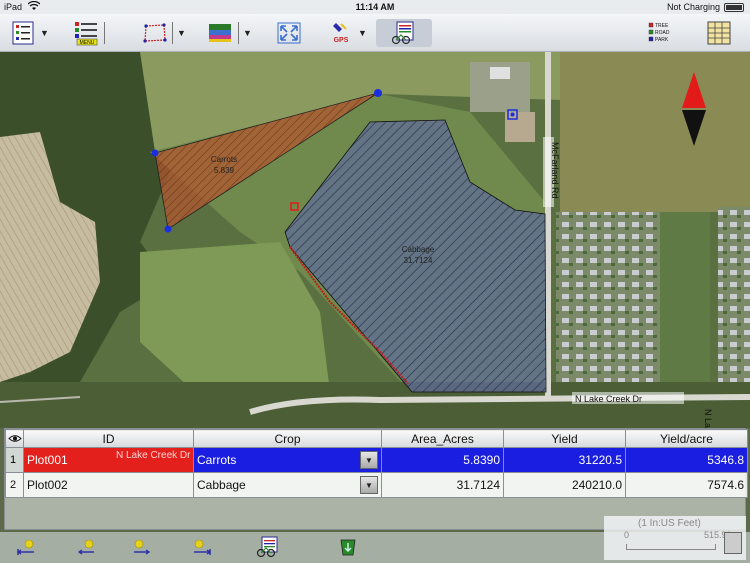 The image size is (750, 563). Describe the element at coordinates (608, 399) in the screenshot. I see `road-label-lake-creek: N Lake Creek Dr` at that location.